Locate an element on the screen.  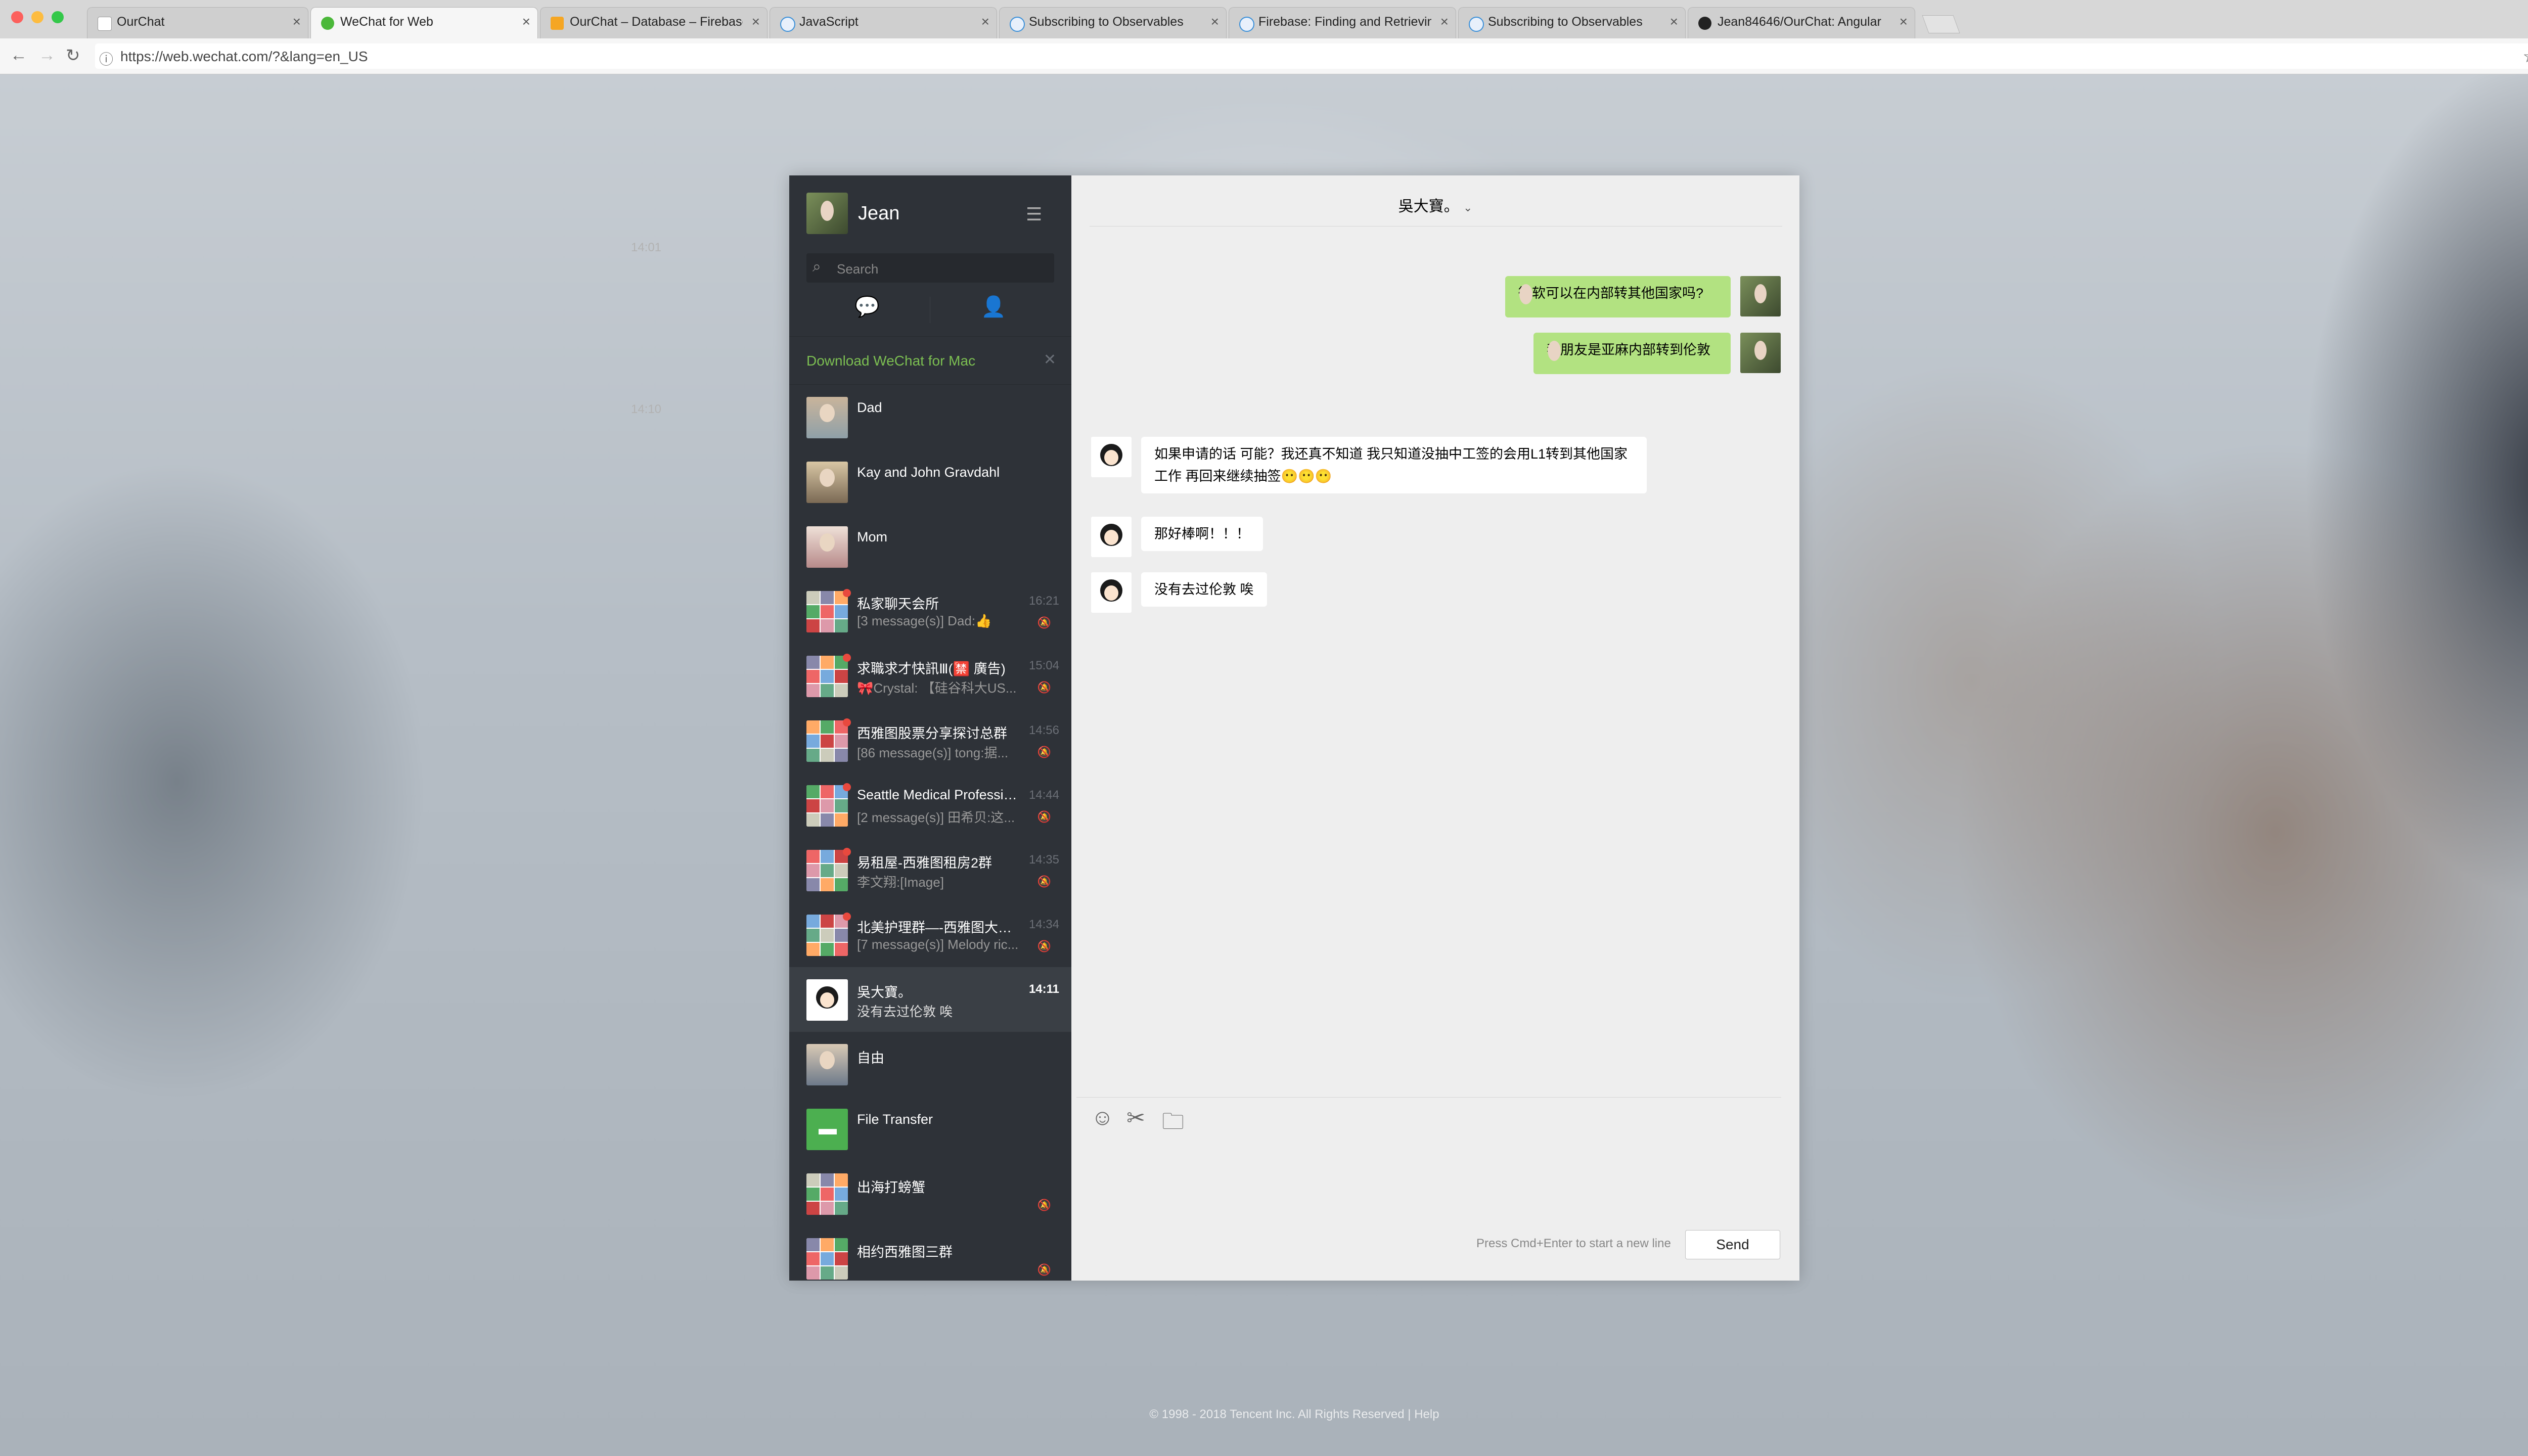
avatar: ▬ is located at coordinates (827, 1129).